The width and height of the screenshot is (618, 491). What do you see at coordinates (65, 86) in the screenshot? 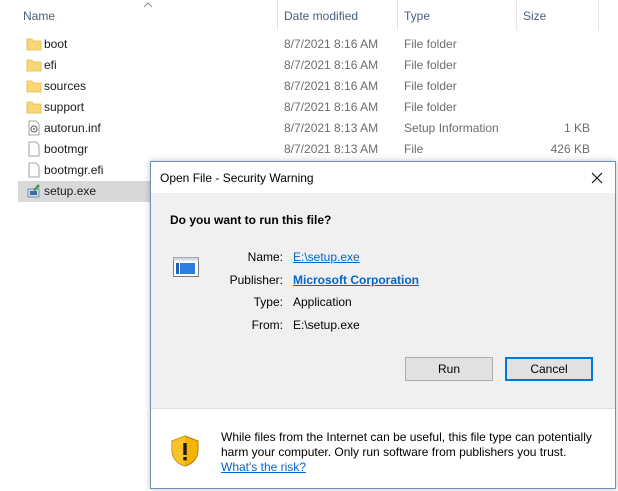
I see `file-name: sources` at bounding box center [65, 86].